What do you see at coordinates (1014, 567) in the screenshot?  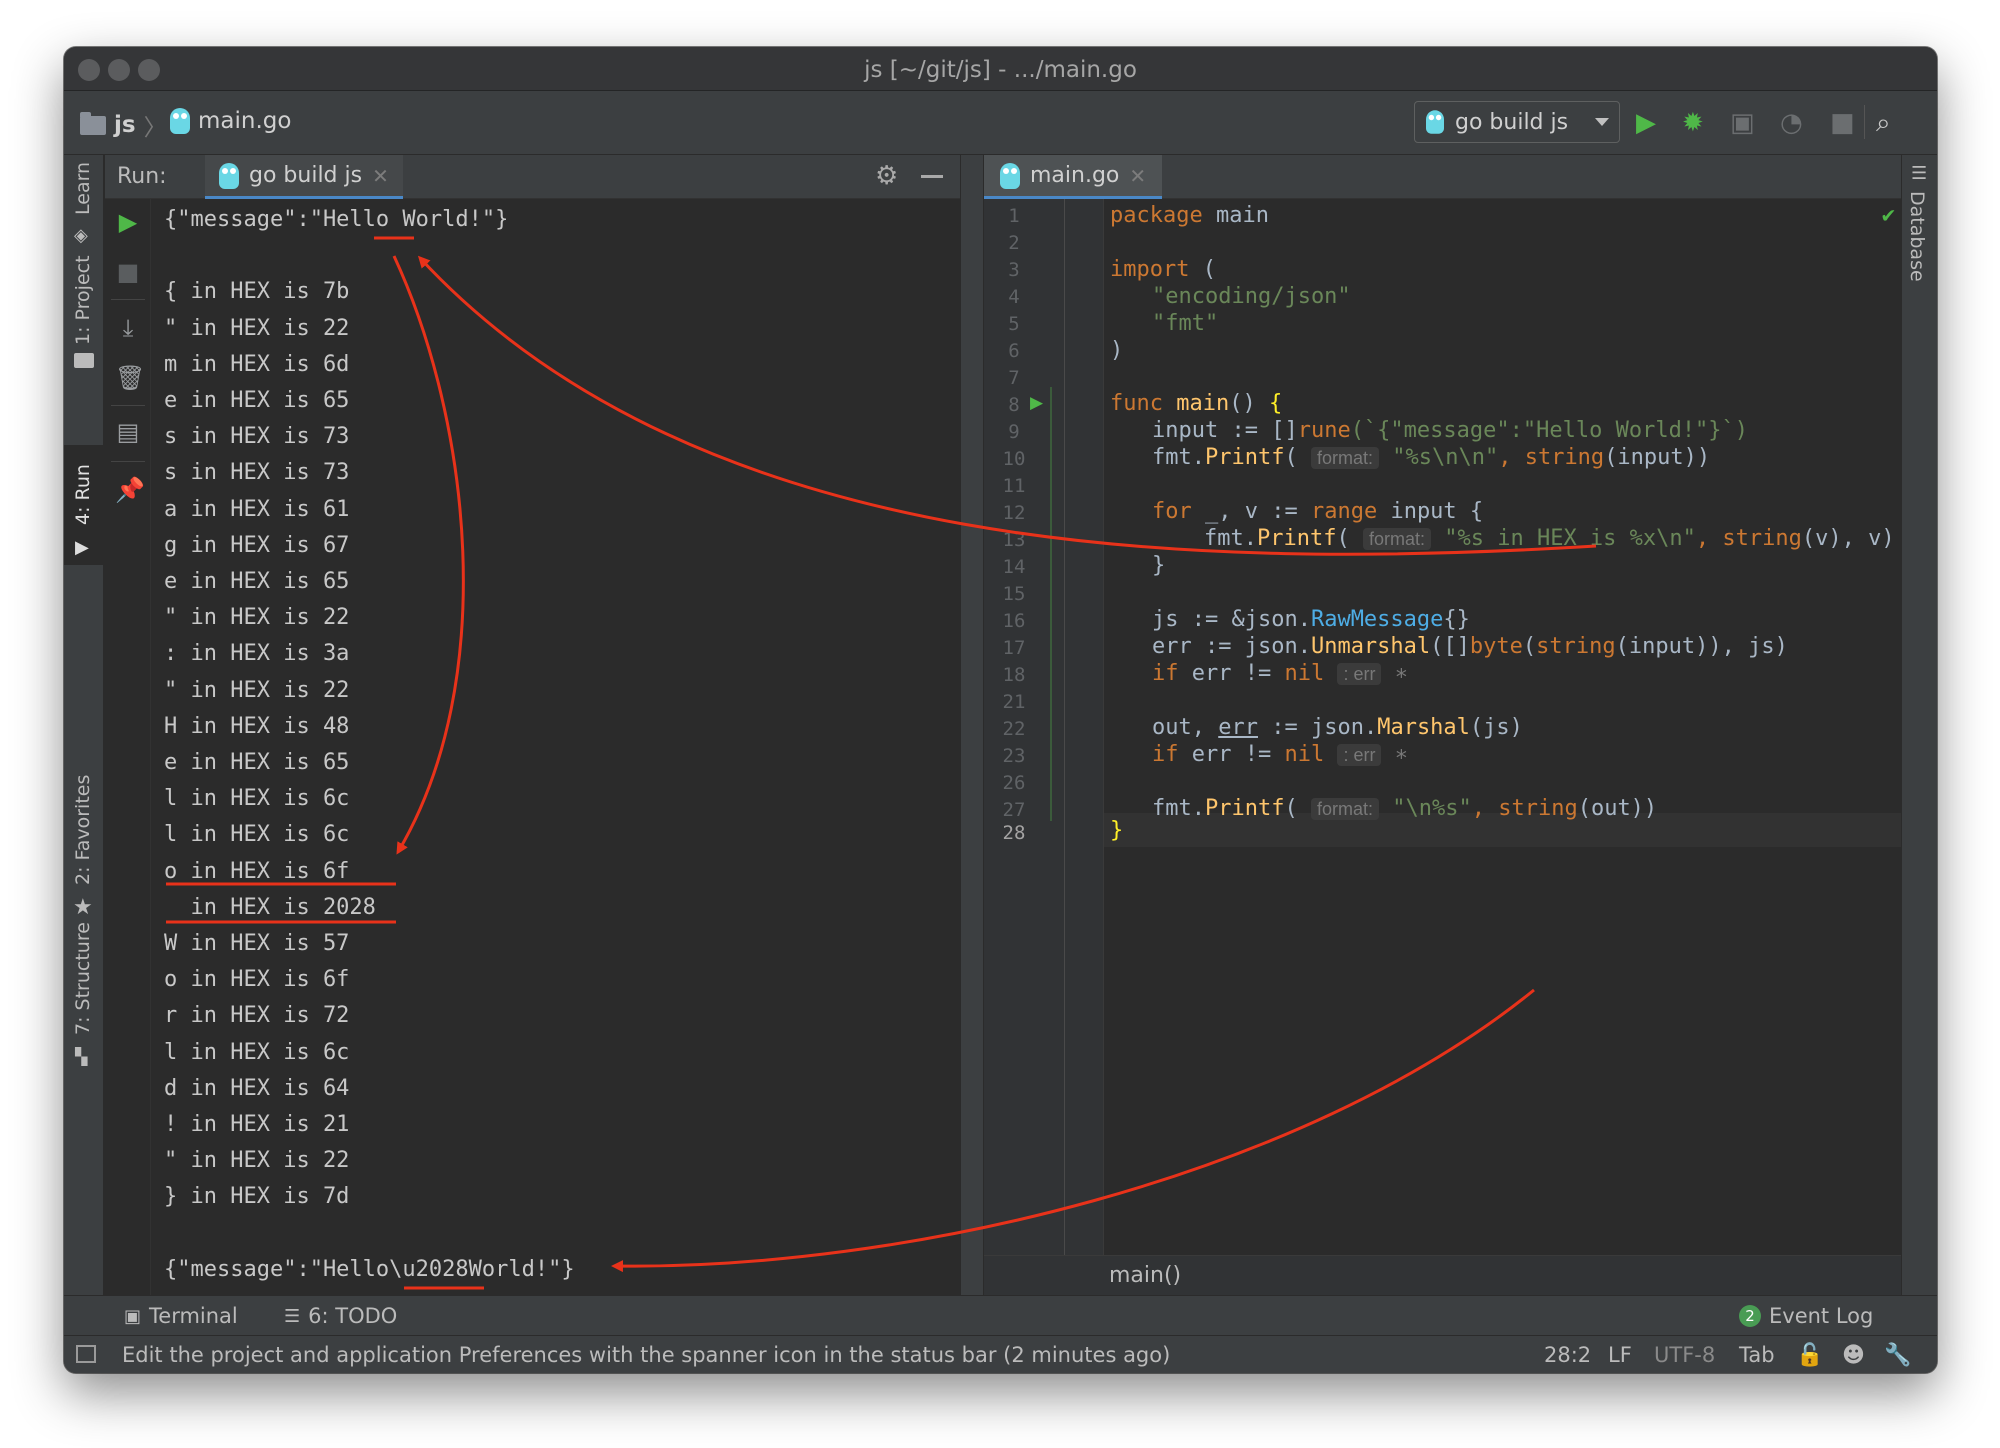 I see `line-number: 14` at bounding box center [1014, 567].